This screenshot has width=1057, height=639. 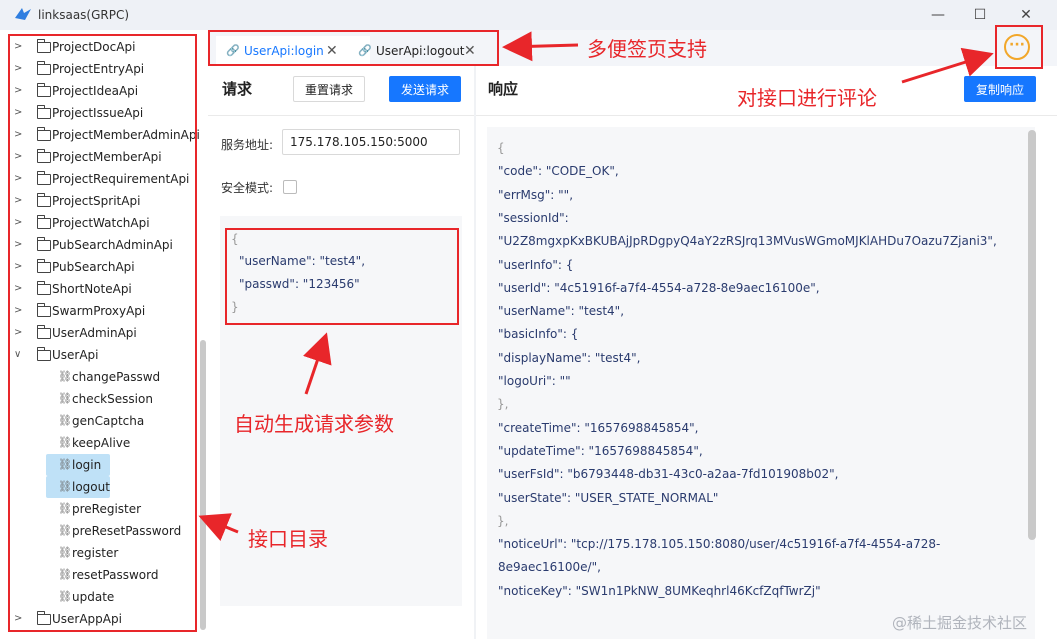 What do you see at coordinates (425, 89) in the screenshot?
I see `send-request-button: 发送请求` at bounding box center [425, 89].